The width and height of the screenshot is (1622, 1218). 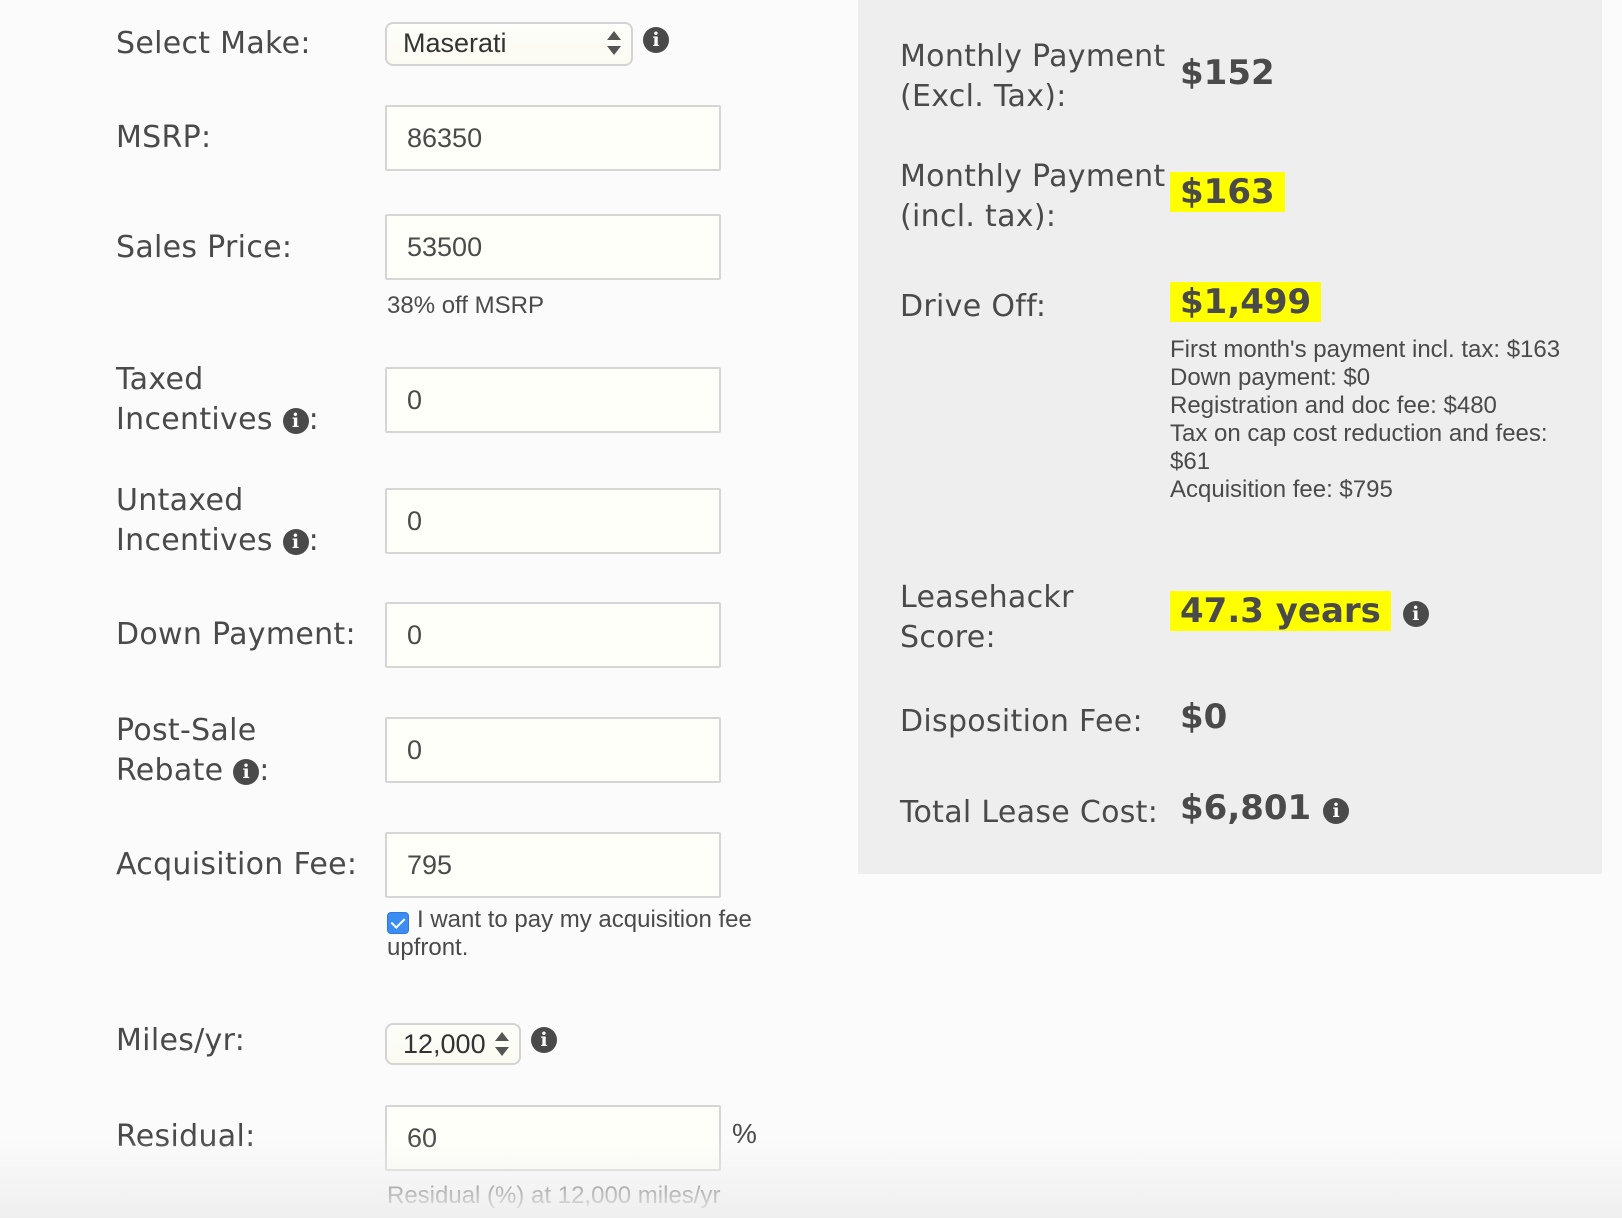 I want to click on miles-label: Miles/yr:, so click(x=181, y=1040).